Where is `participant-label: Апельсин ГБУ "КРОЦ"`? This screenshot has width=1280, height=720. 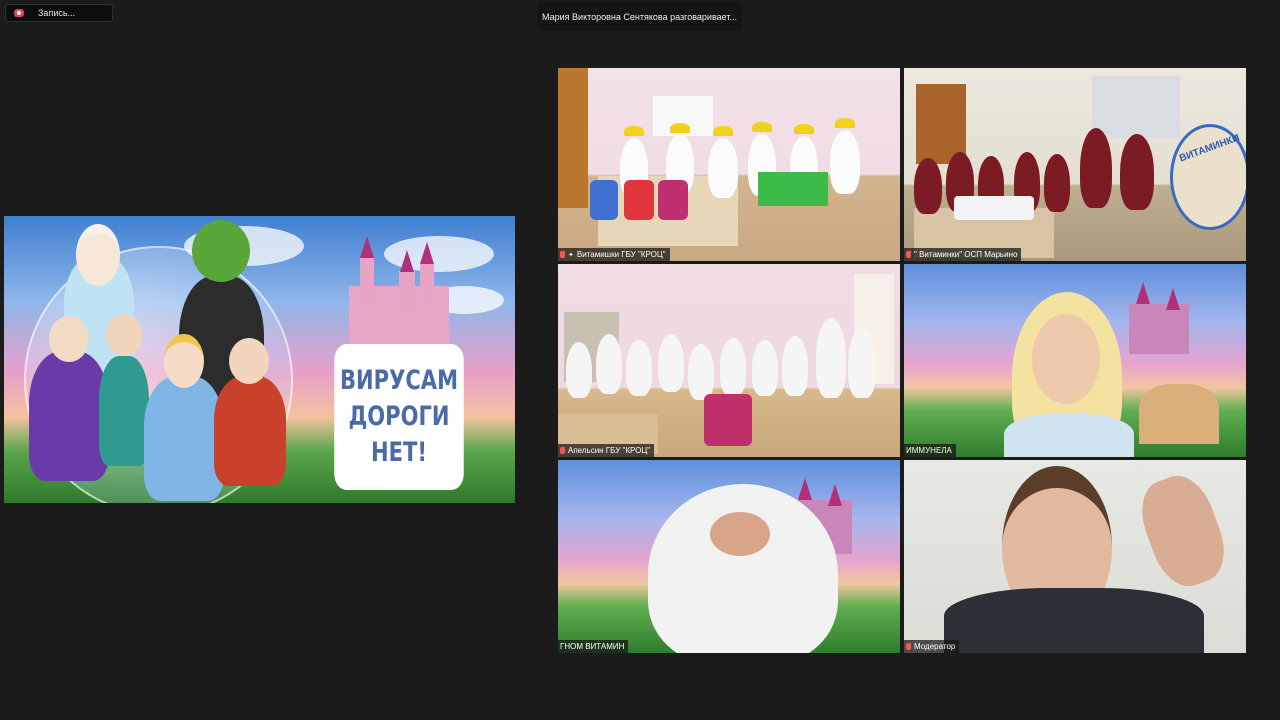
participant-label: Апельсин ГБУ "КРОЦ" is located at coordinates (606, 450).